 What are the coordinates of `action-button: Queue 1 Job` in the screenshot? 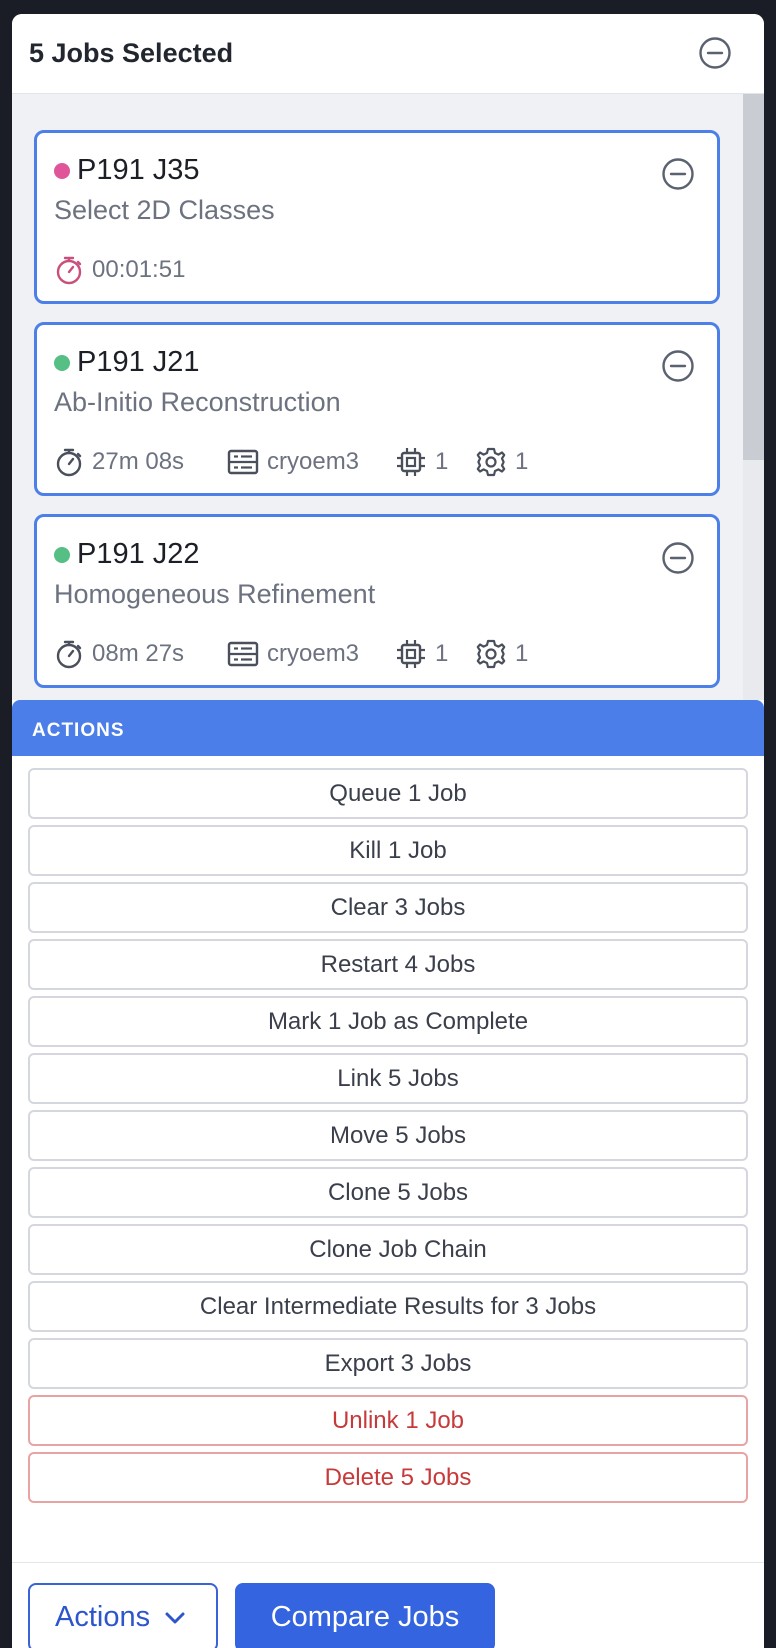 It's located at (388, 793).